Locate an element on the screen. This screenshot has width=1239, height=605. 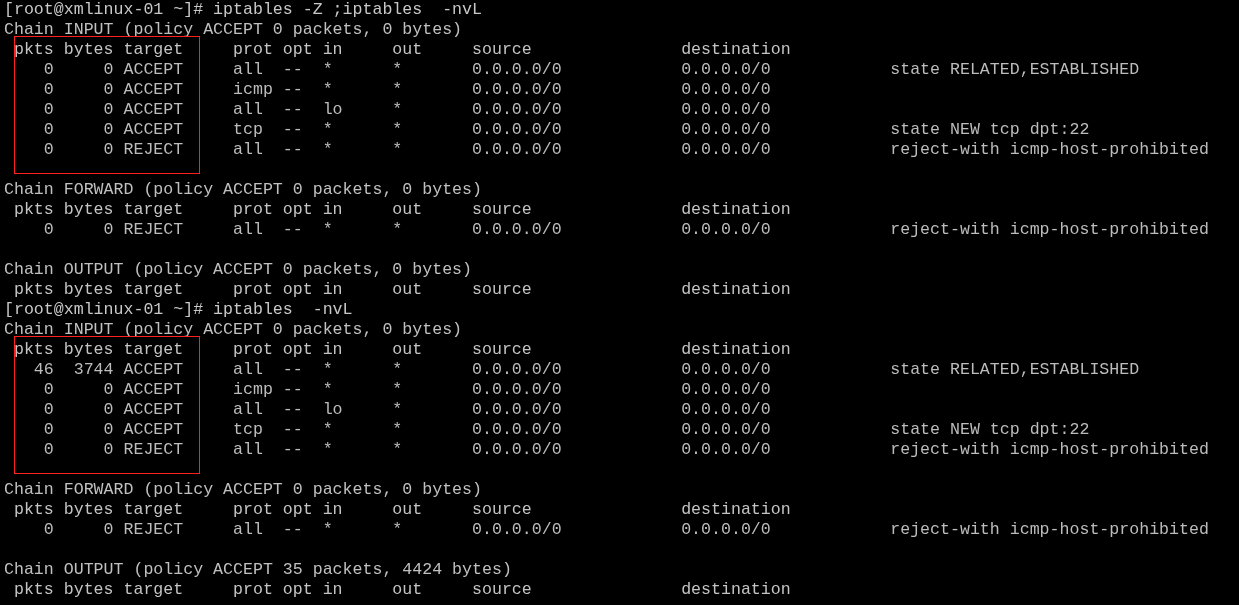
command-line: [root@xmlinux-01 ~]# iptables -nvL is located at coordinates (178, 309).